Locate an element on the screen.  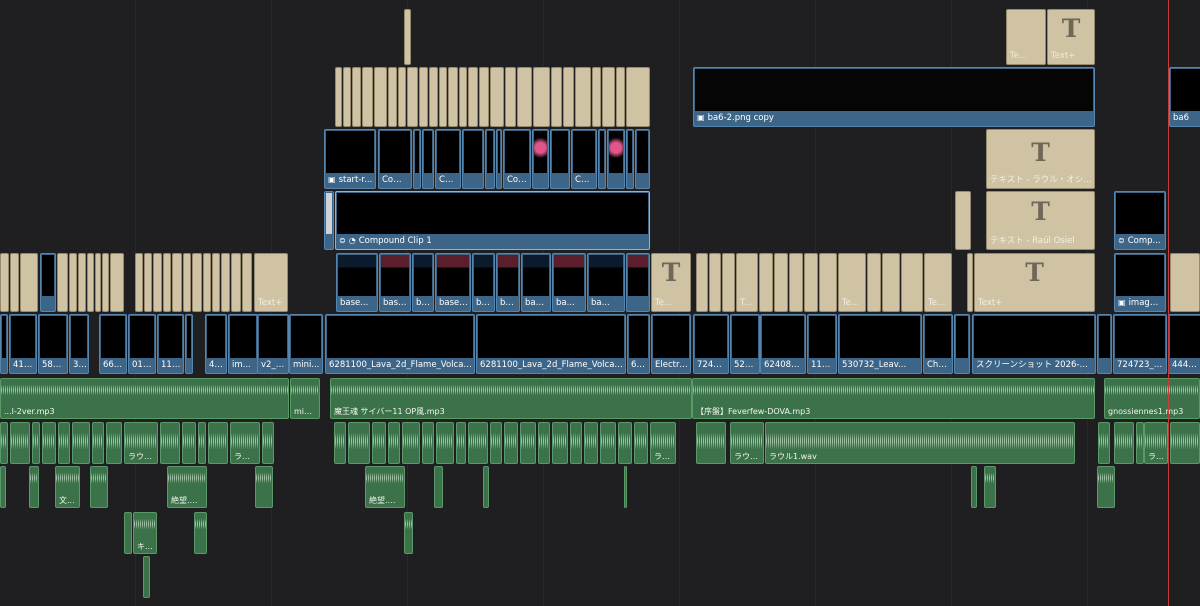
a1-audio-clip: 【序盤】Feverfew-DOVA.mp3 is located at coordinates (893, 398).